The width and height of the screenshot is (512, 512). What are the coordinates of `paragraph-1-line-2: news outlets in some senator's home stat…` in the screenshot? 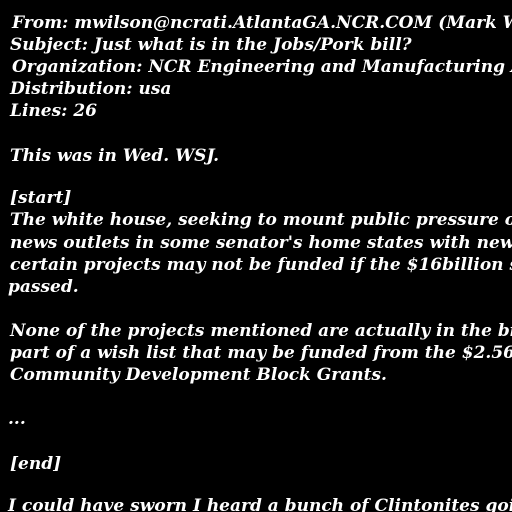 It's located at (261, 243).